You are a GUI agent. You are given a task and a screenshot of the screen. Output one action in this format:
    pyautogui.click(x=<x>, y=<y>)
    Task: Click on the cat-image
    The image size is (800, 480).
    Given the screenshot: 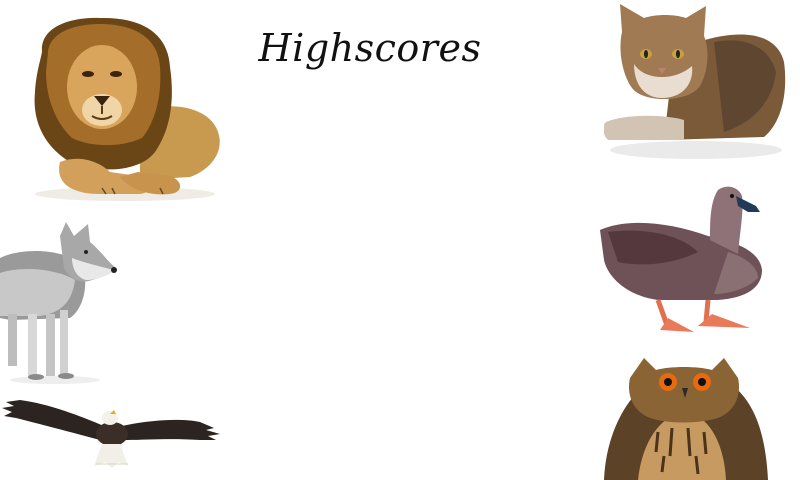 What is the action you would take?
    pyautogui.click(x=695, y=81)
    